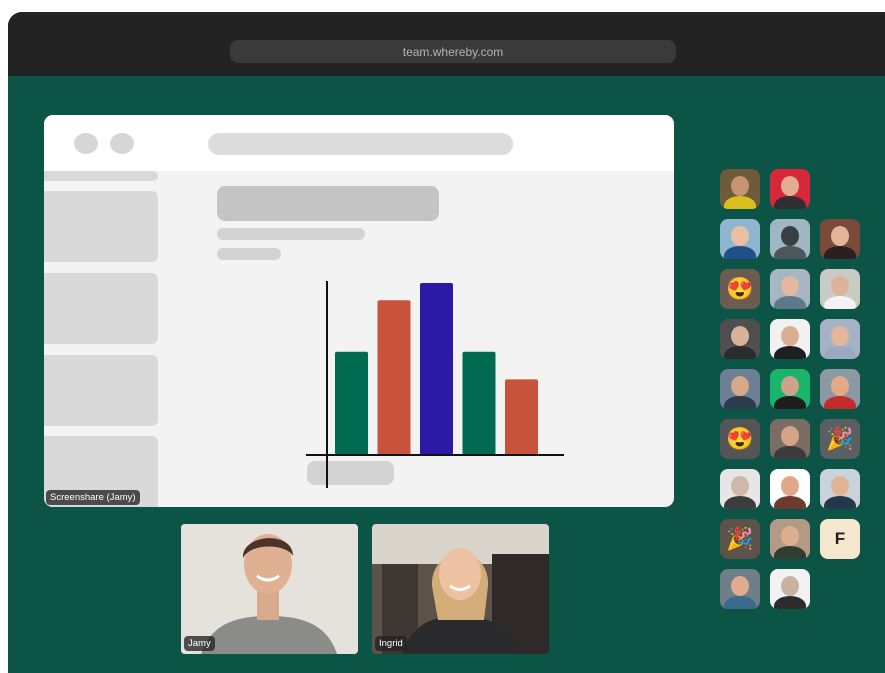  What do you see at coordinates (93, 497) in the screenshot?
I see `screenshare-label: Screenshare (Jamy)` at bounding box center [93, 497].